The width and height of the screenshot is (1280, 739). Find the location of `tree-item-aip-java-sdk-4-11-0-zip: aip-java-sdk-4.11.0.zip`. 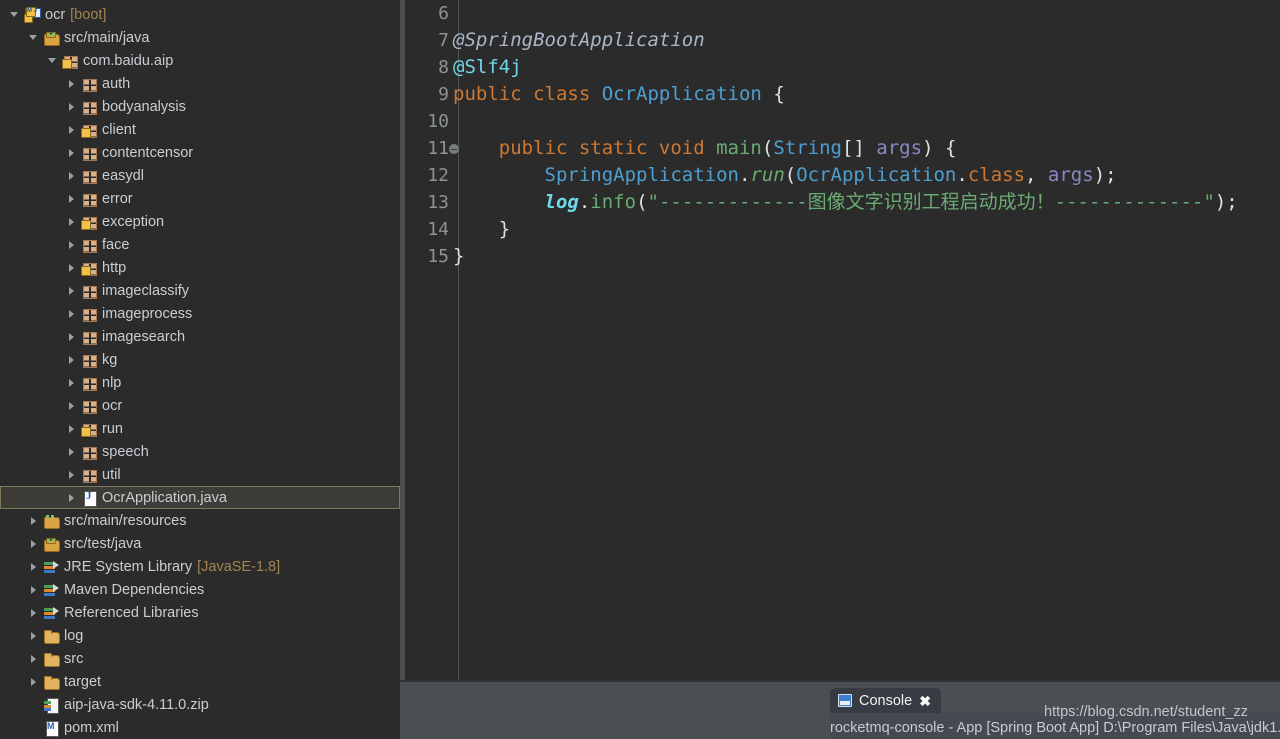

tree-item-aip-java-sdk-4-11-0-zip: aip-java-sdk-4.11.0.zip is located at coordinates (200, 704).